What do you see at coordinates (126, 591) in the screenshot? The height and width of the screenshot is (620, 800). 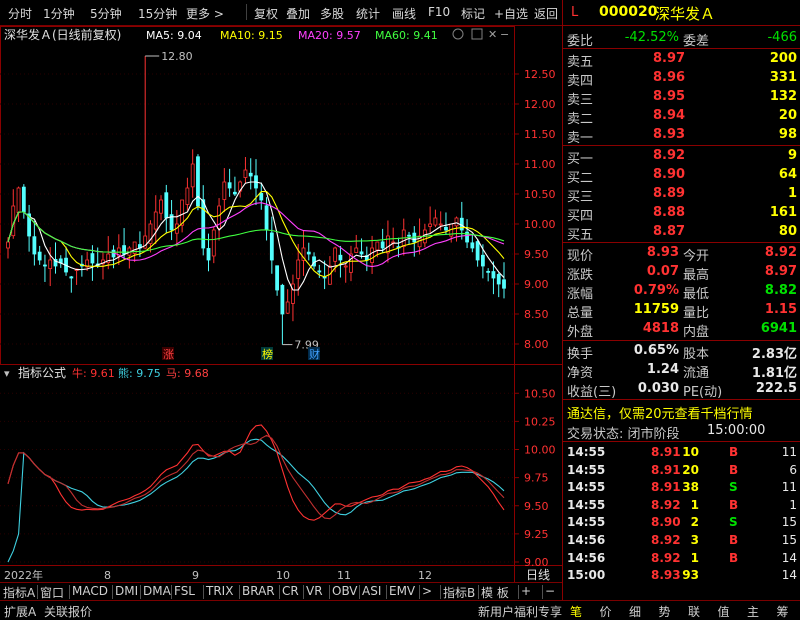 I see `indicator-tab: DMI` at bounding box center [126, 591].